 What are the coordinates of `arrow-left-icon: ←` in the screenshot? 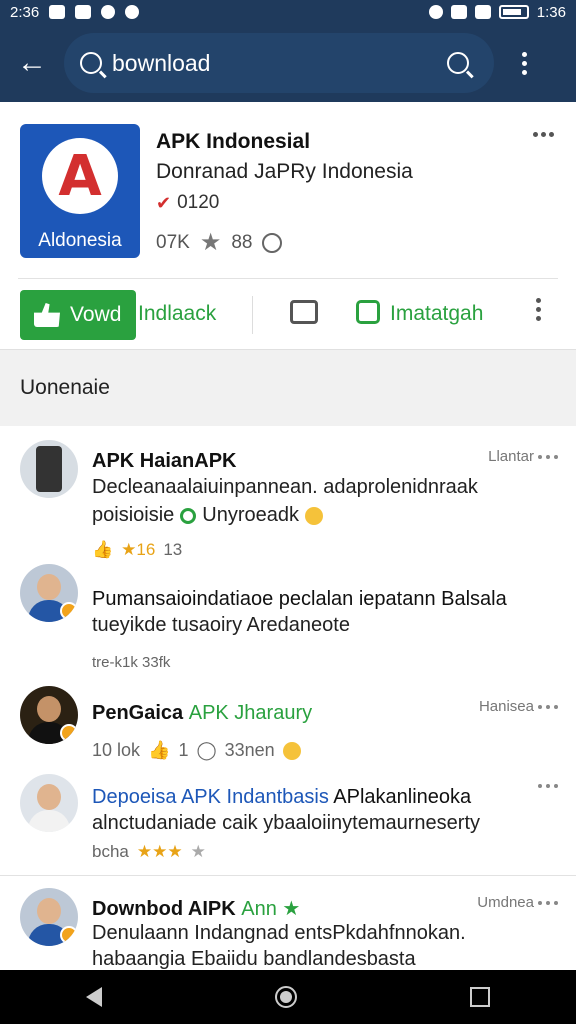 It's located at (32, 62).